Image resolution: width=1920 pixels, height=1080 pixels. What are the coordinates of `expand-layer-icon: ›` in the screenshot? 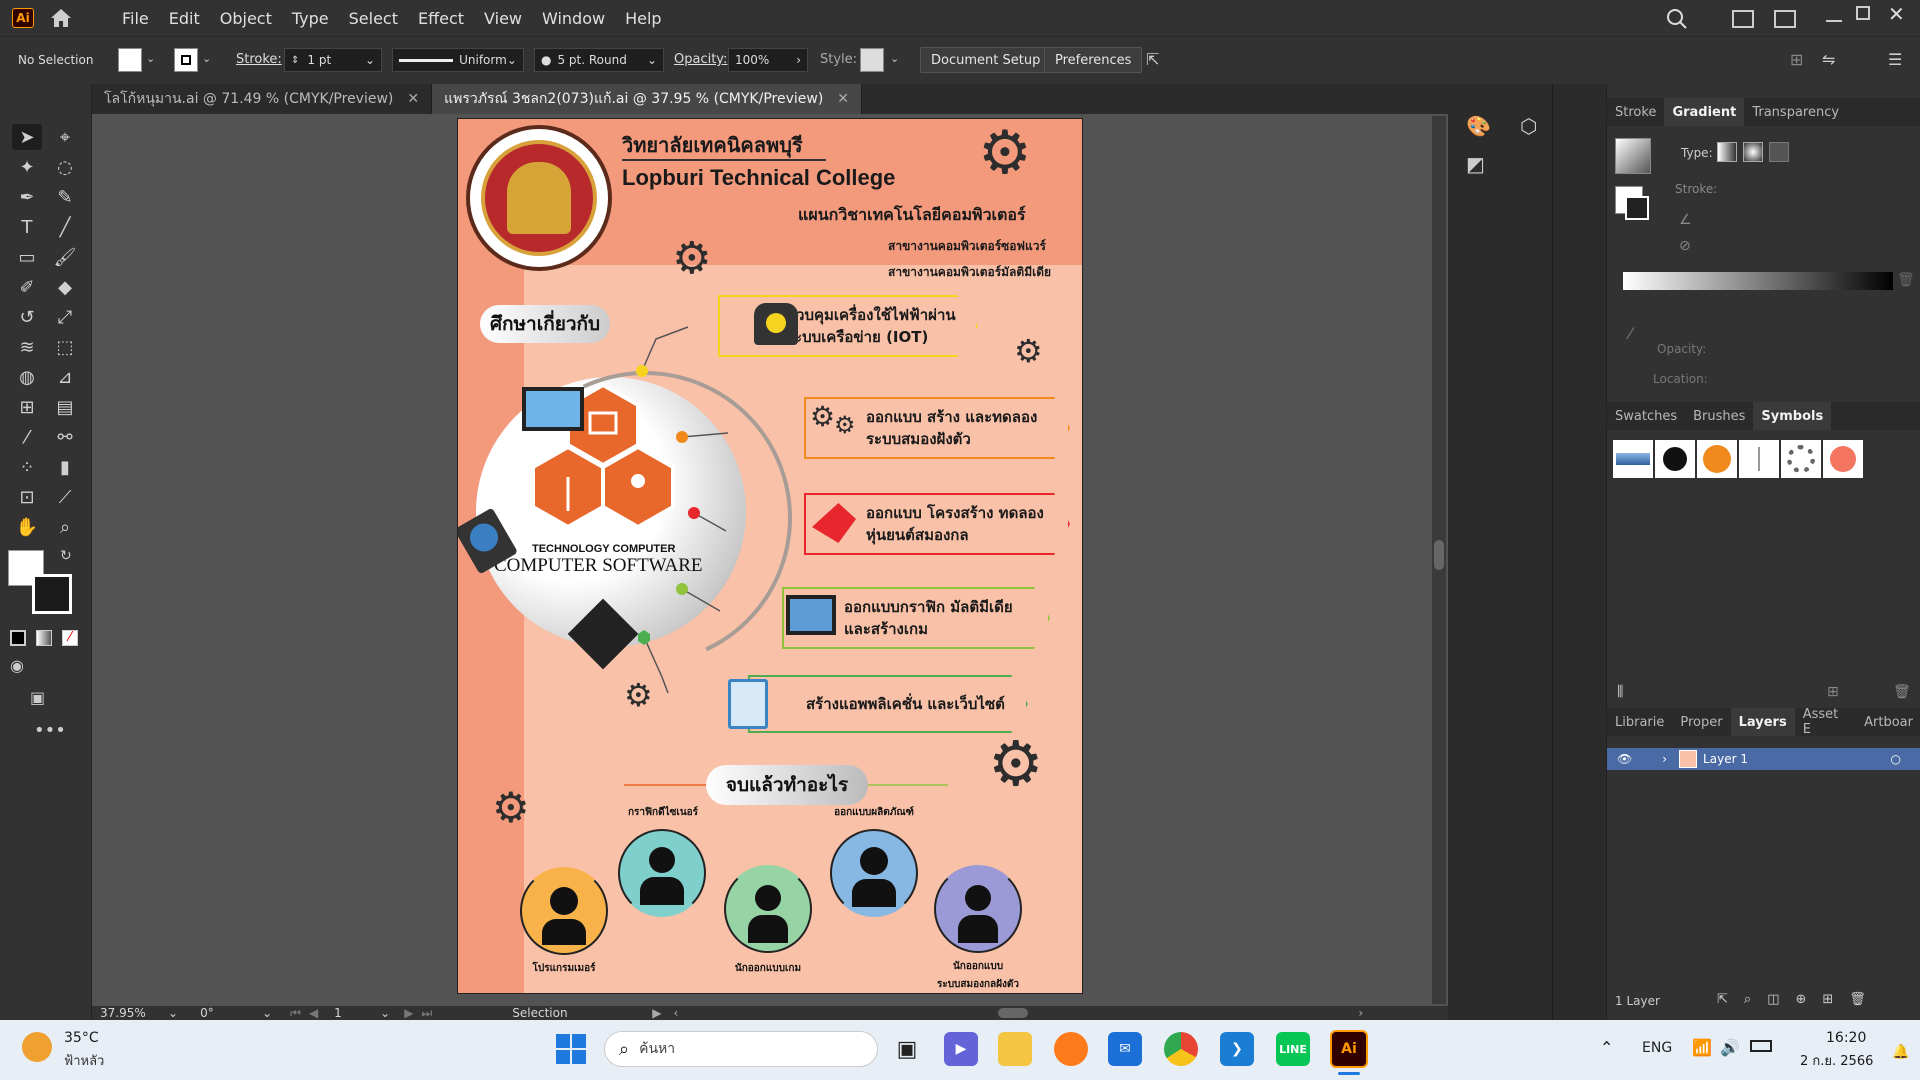 It's located at (1664, 759).